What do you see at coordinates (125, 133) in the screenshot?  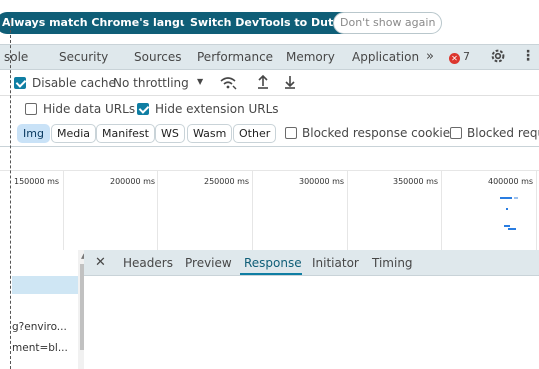 I see `filter-manifest: Manifest` at bounding box center [125, 133].